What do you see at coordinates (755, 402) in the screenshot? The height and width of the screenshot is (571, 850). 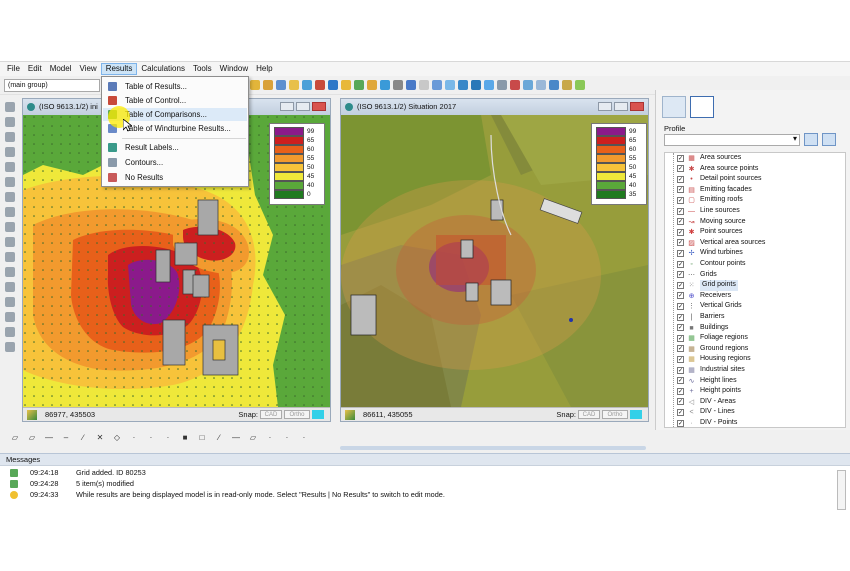 I see `layer-item: ✓ ◁ DIV - Areas` at bounding box center [755, 402].